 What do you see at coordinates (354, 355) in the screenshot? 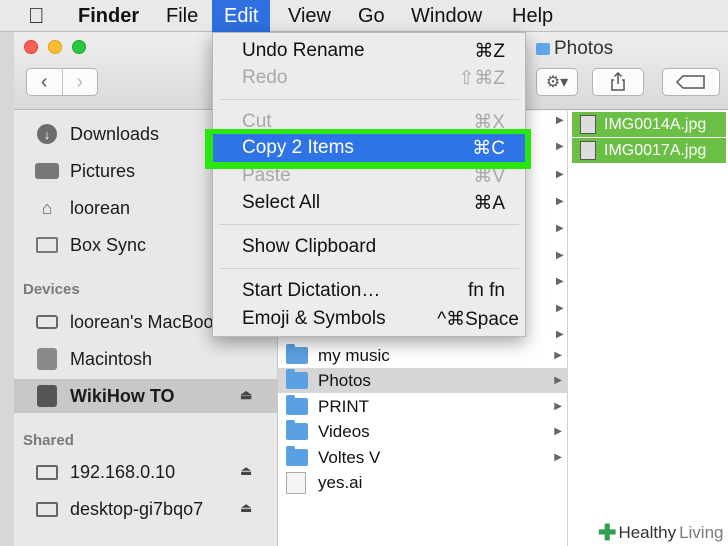
I see `list-item-label: my music` at bounding box center [354, 355].